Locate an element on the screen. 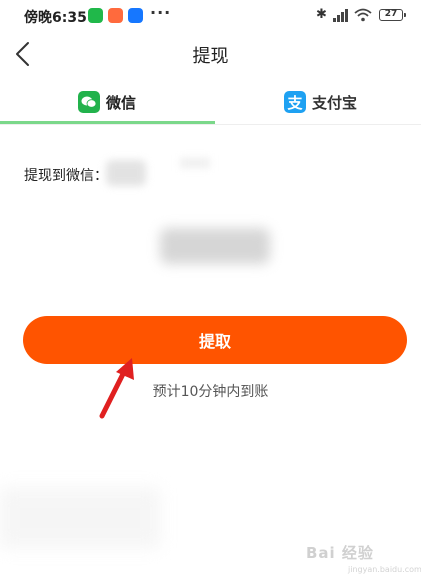 This screenshot has width=421, height=587. blurred-faint-text is located at coordinates (195, 163).